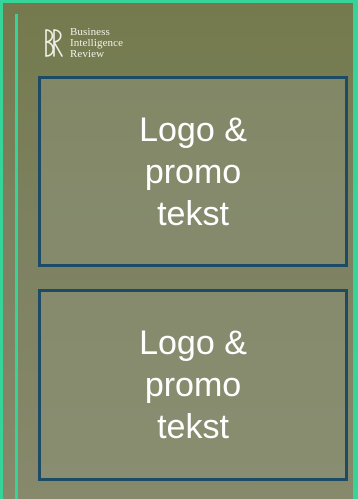 The width and height of the screenshot is (358, 499). What do you see at coordinates (87, 53) in the screenshot?
I see `brand-line-3: Review` at bounding box center [87, 53].